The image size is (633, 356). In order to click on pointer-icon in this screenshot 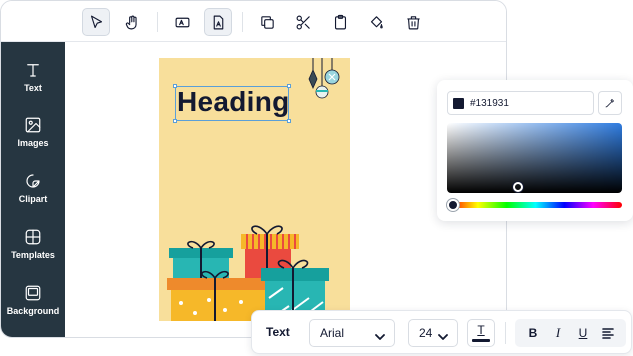, I will do `click(96, 21)`.